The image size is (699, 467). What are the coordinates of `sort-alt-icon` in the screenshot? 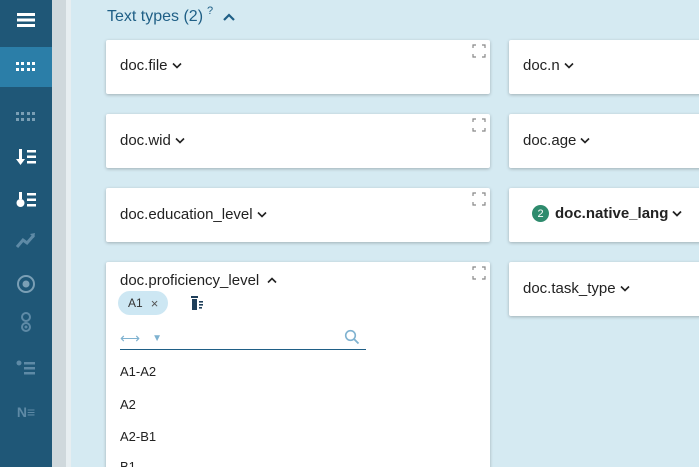 It's located at (26, 199).